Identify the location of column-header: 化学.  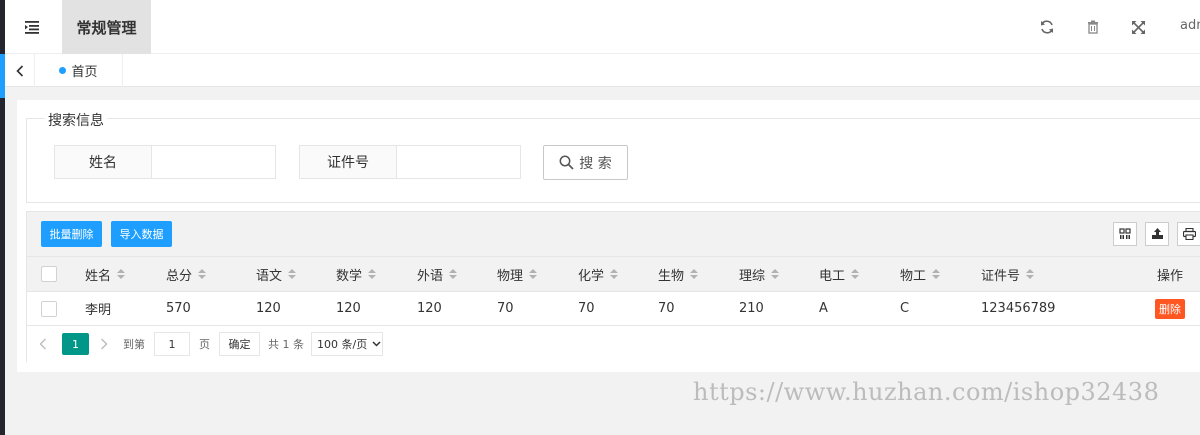
(598, 274).